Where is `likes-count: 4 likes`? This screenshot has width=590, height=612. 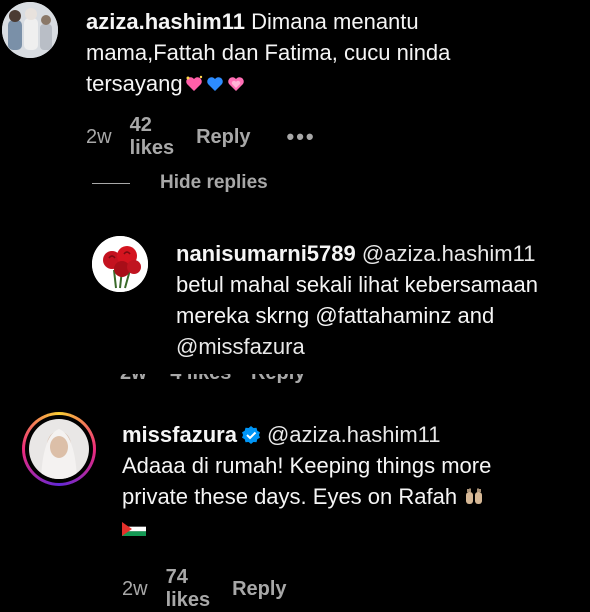 likes-count: 4 likes is located at coordinates (200, 379).